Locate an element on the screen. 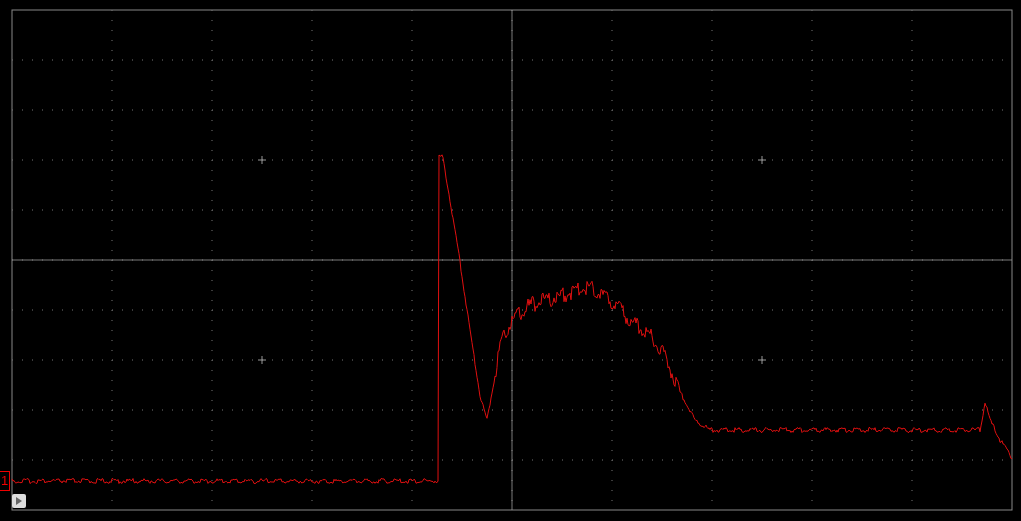  play-button is located at coordinates (19, 501).